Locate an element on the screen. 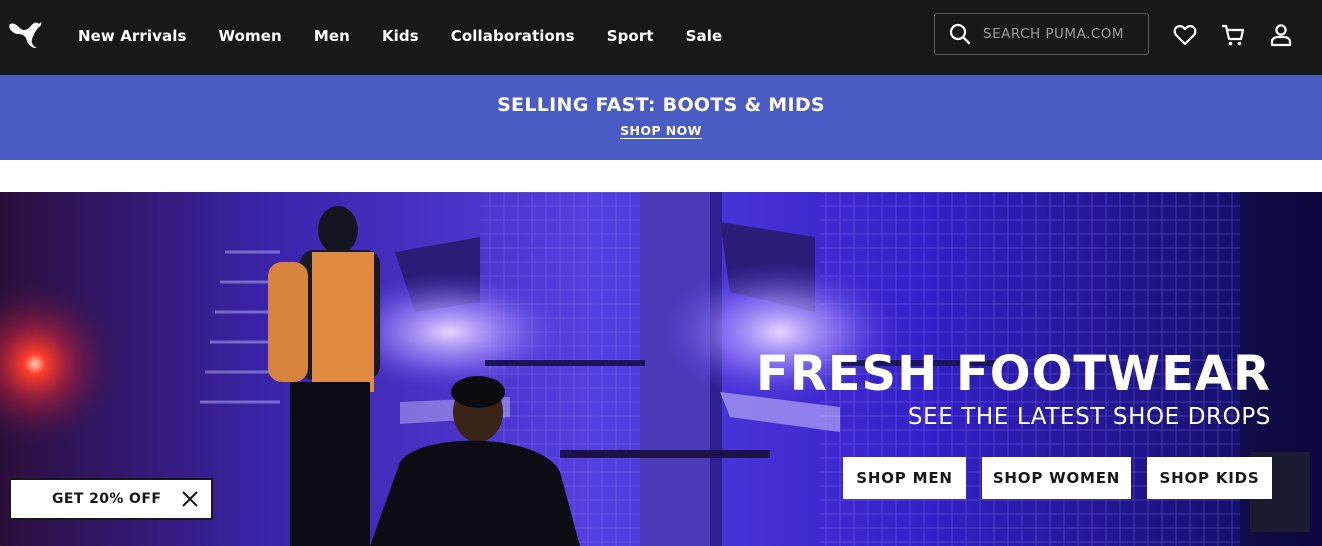 The width and height of the screenshot is (1322, 546). shop-men-button: SHOP MEN is located at coordinates (904, 478).